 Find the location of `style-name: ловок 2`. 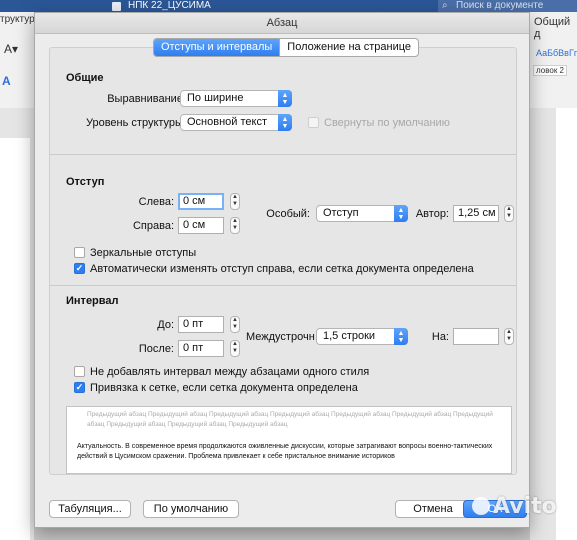

style-name: ловок 2 is located at coordinates (550, 70).